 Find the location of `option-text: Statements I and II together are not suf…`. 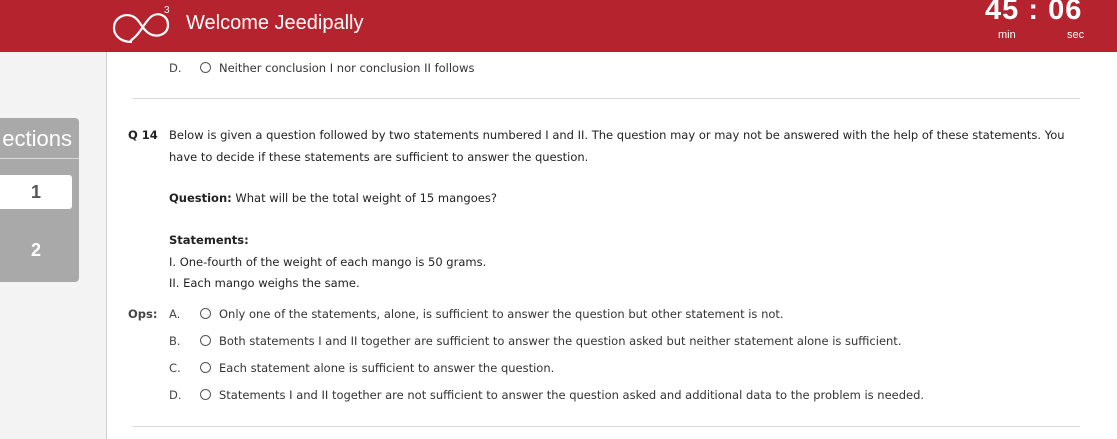

option-text: Statements I and II together are not suf… is located at coordinates (572, 395).